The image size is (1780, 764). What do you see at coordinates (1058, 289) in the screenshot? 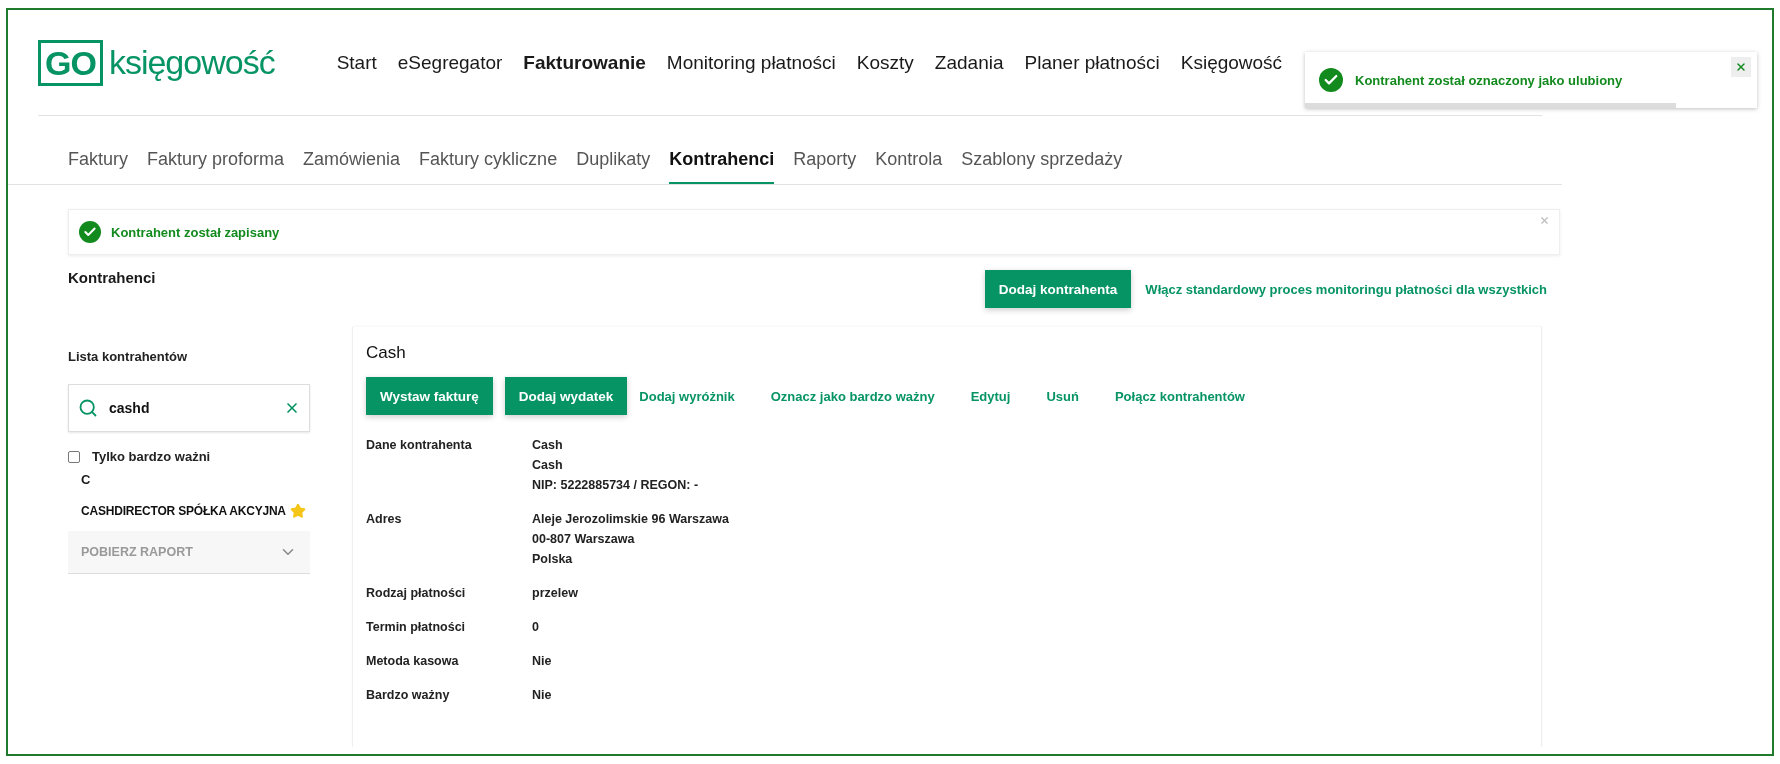
I see `add-contractor-button: Dodaj kontrahenta` at bounding box center [1058, 289].